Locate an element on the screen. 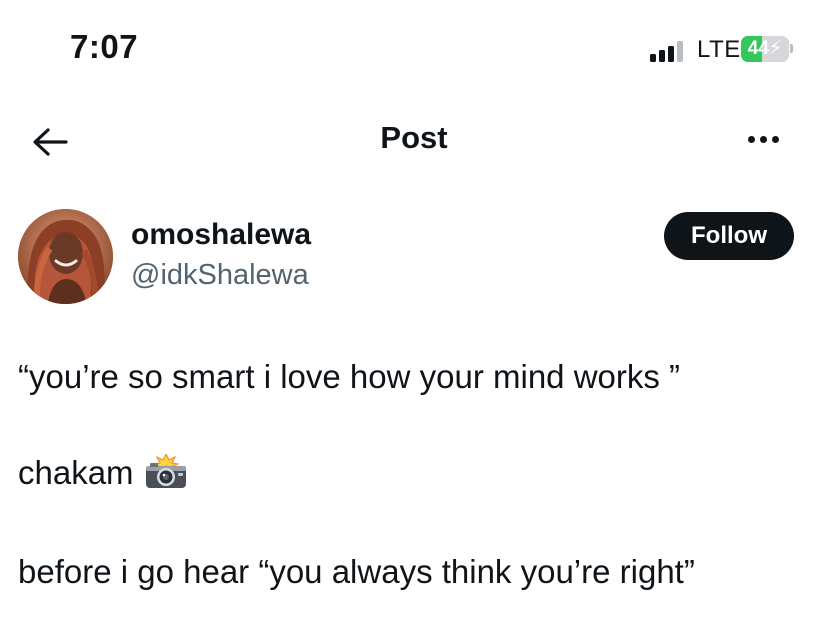 The width and height of the screenshot is (828, 636). status-time: 7:07 is located at coordinates (104, 46).